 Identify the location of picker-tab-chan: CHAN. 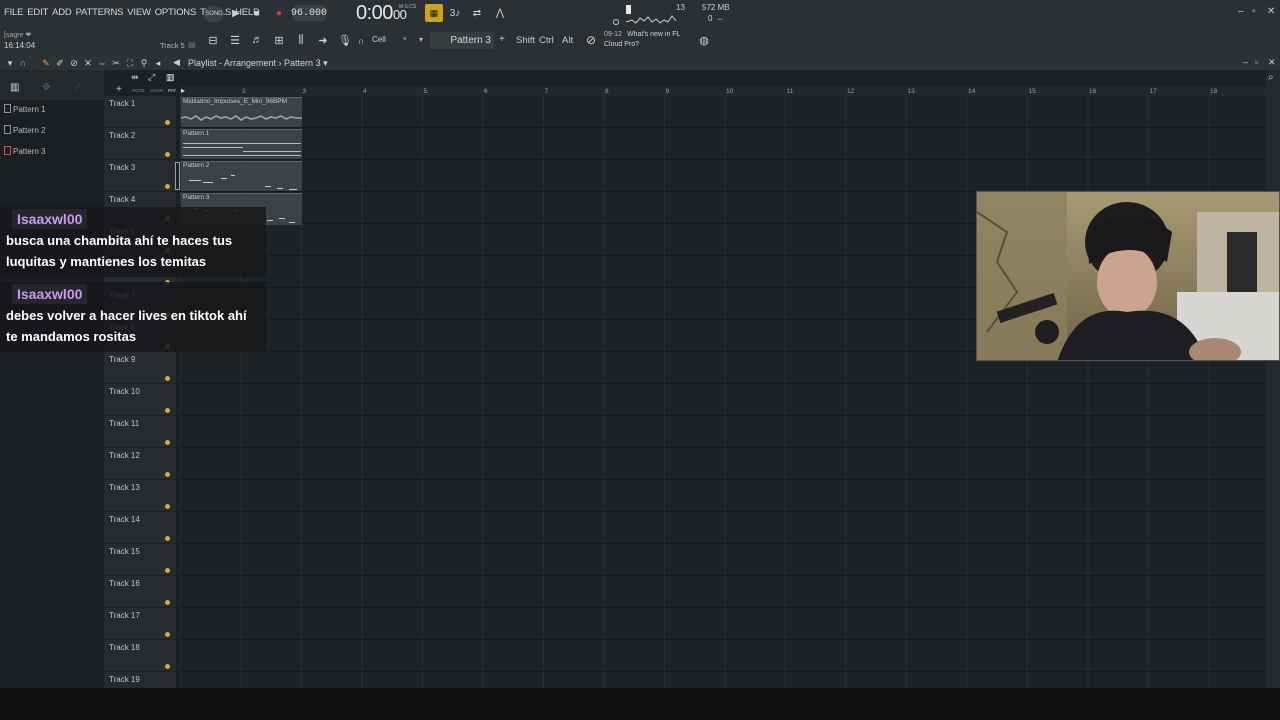
(156, 90).